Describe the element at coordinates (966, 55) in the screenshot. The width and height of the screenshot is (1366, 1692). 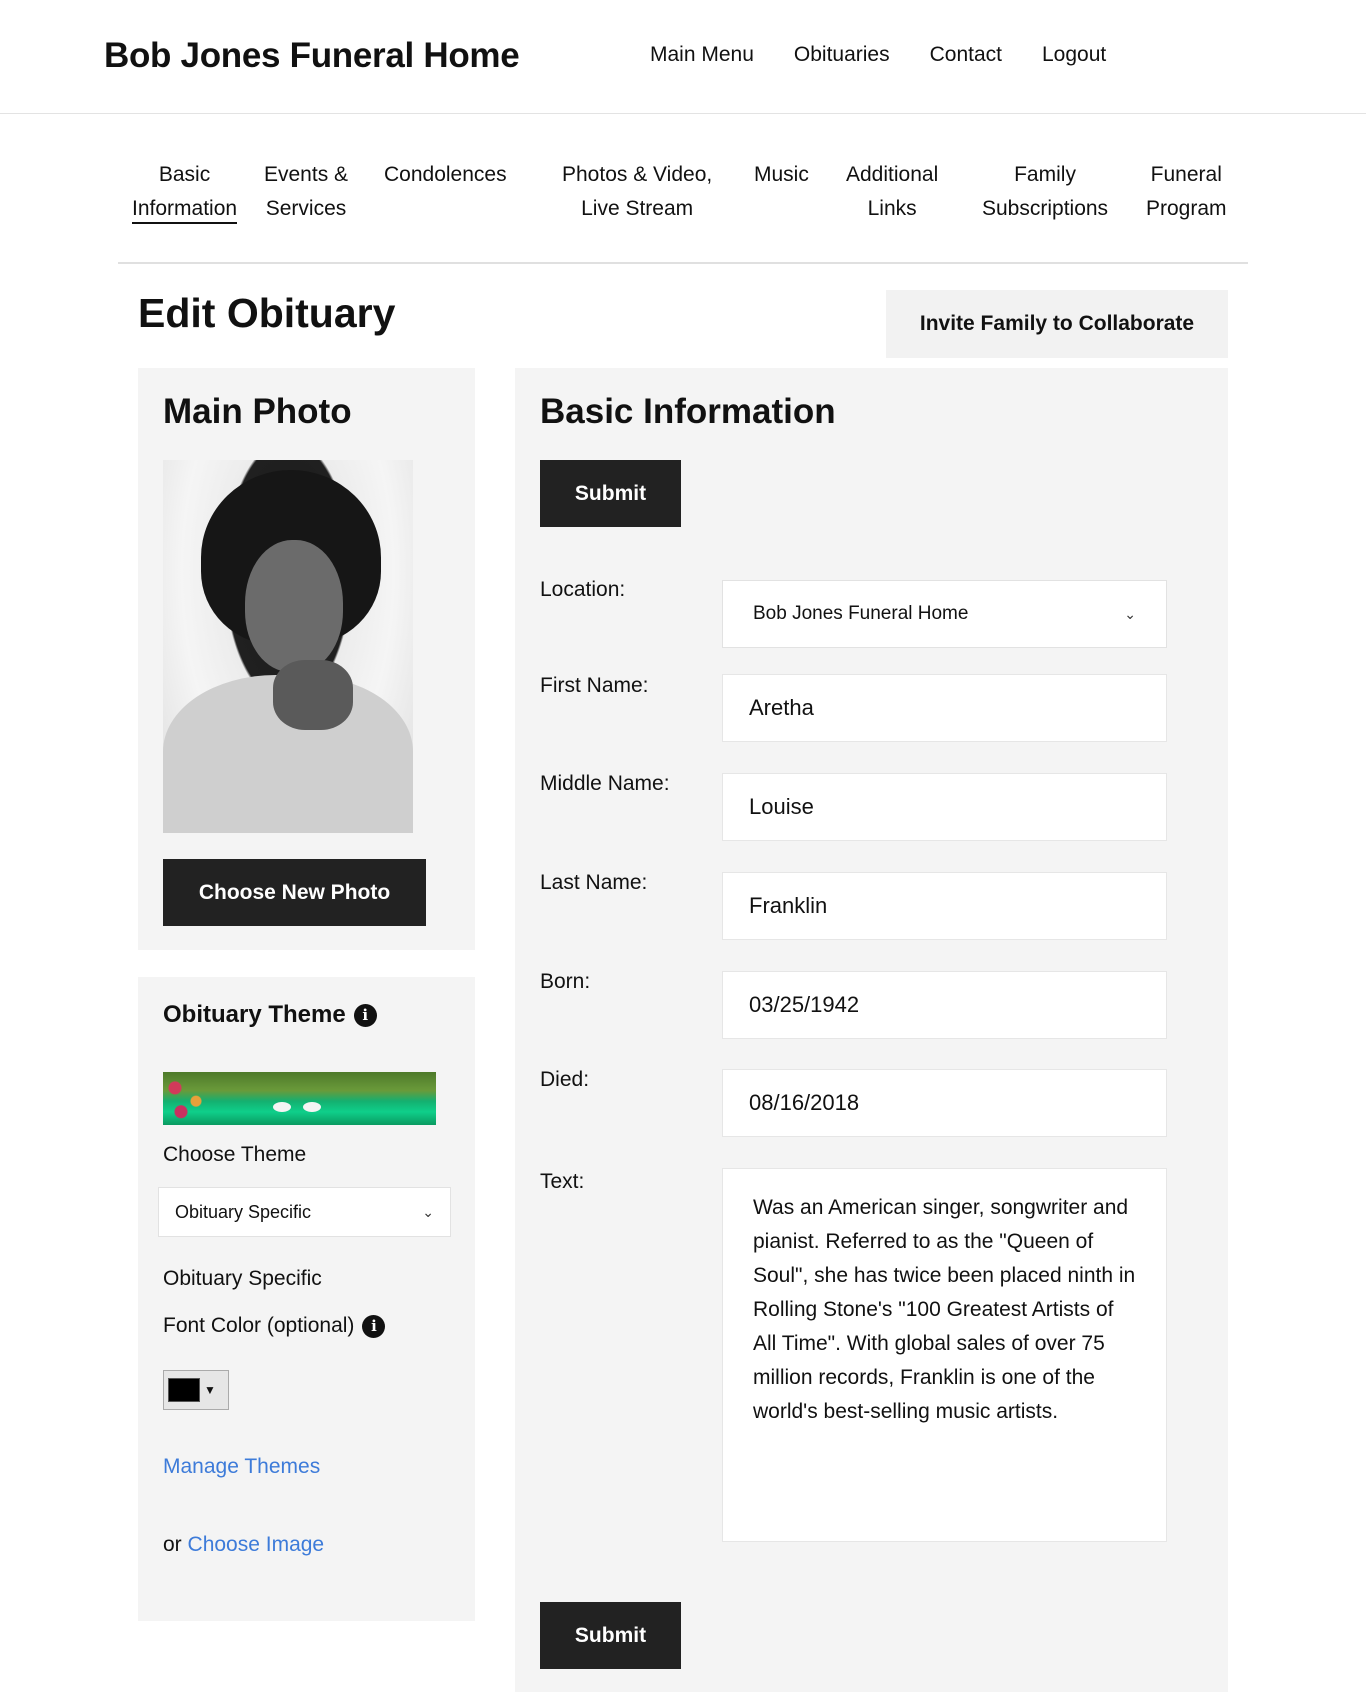
I see `nav-contact: Contact` at that location.